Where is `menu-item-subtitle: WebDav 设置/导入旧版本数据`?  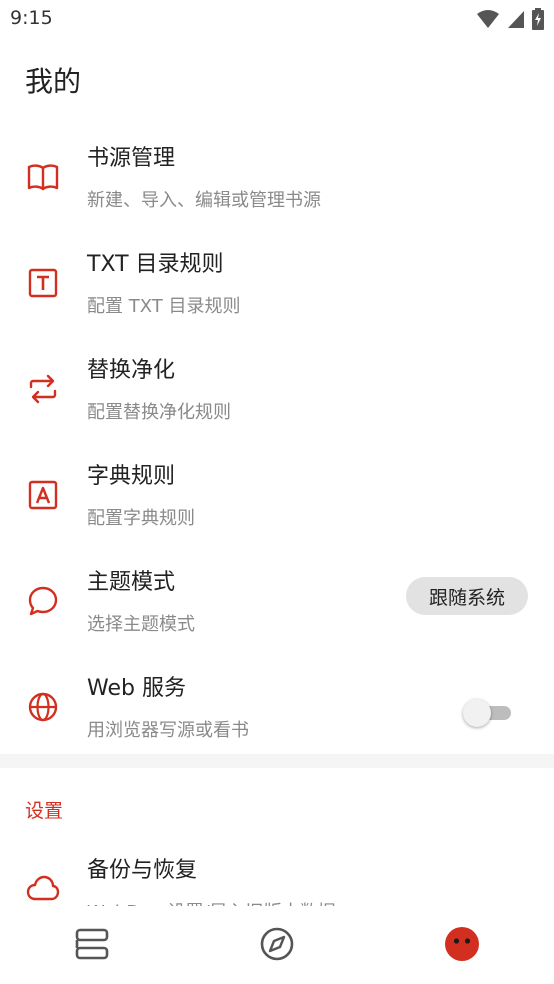
menu-item-subtitle: WebDav 设置/导入旧版本数据 is located at coordinates (211, 902).